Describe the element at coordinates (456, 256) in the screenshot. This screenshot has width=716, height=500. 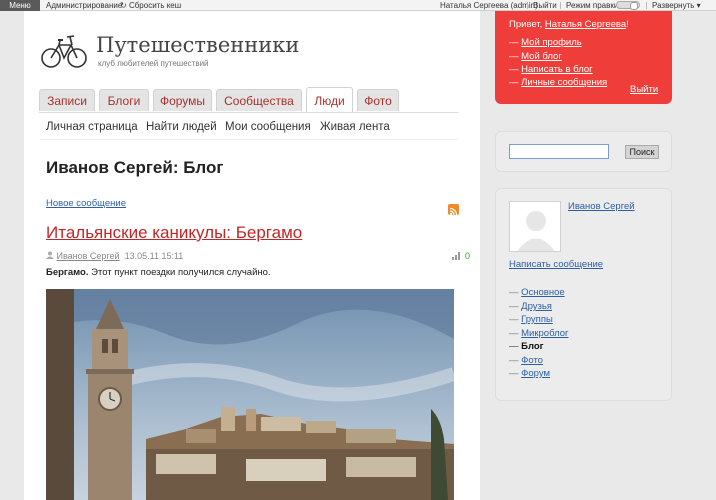
I see `rating-bars-icon` at that location.